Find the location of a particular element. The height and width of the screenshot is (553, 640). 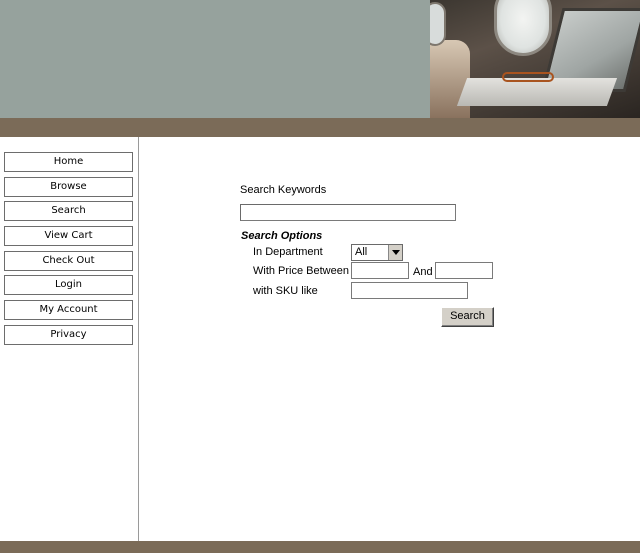

keywords-input is located at coordinates (348, 212).